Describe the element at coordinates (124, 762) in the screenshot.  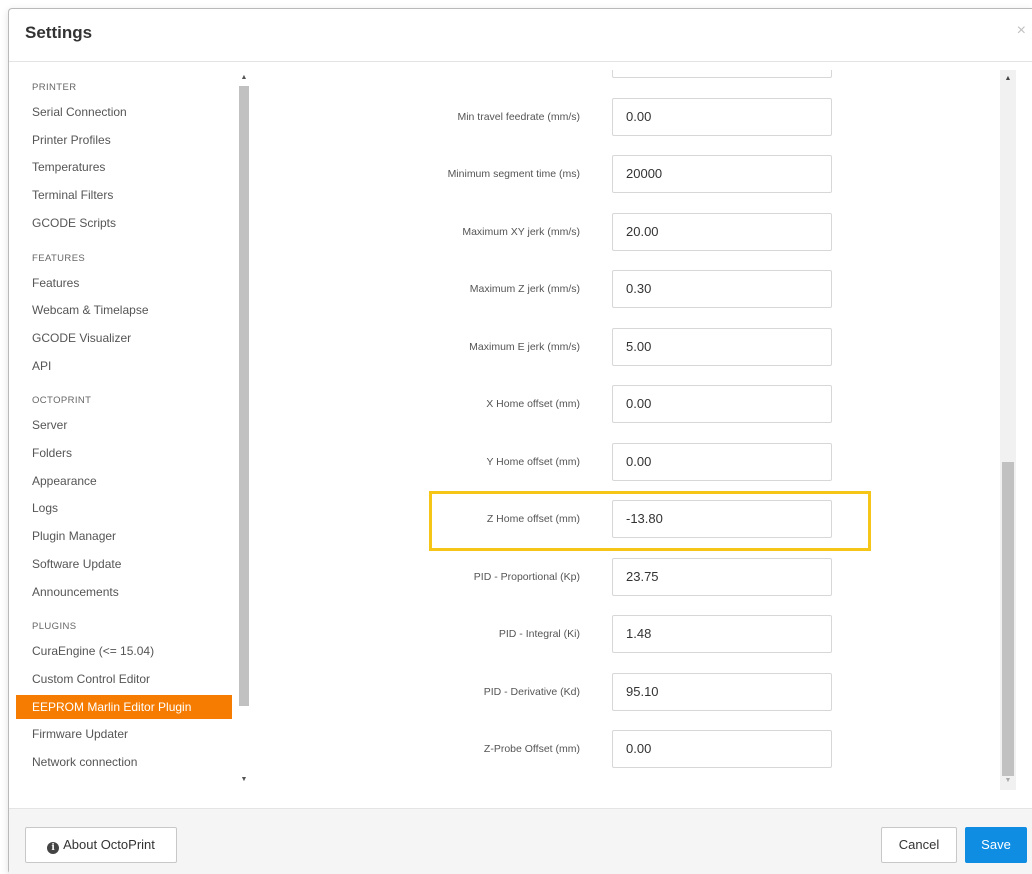
I see `sidebar-item-network-connection: Network connection` at that location.